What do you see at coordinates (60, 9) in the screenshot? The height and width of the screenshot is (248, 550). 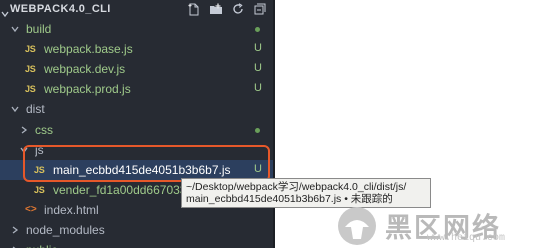 I see `explorer-title: WEBPACK4.0_CLI` at bounding box center [60, 9].